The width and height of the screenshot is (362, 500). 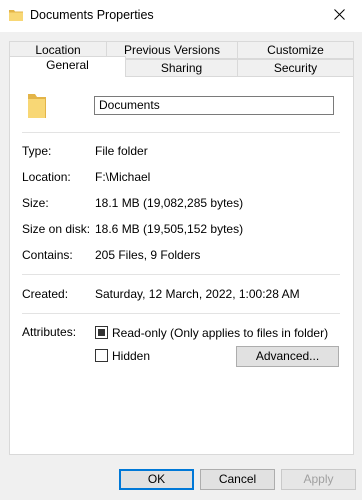 I want to click on hidden-checkbox, so click(x=101, y=355).